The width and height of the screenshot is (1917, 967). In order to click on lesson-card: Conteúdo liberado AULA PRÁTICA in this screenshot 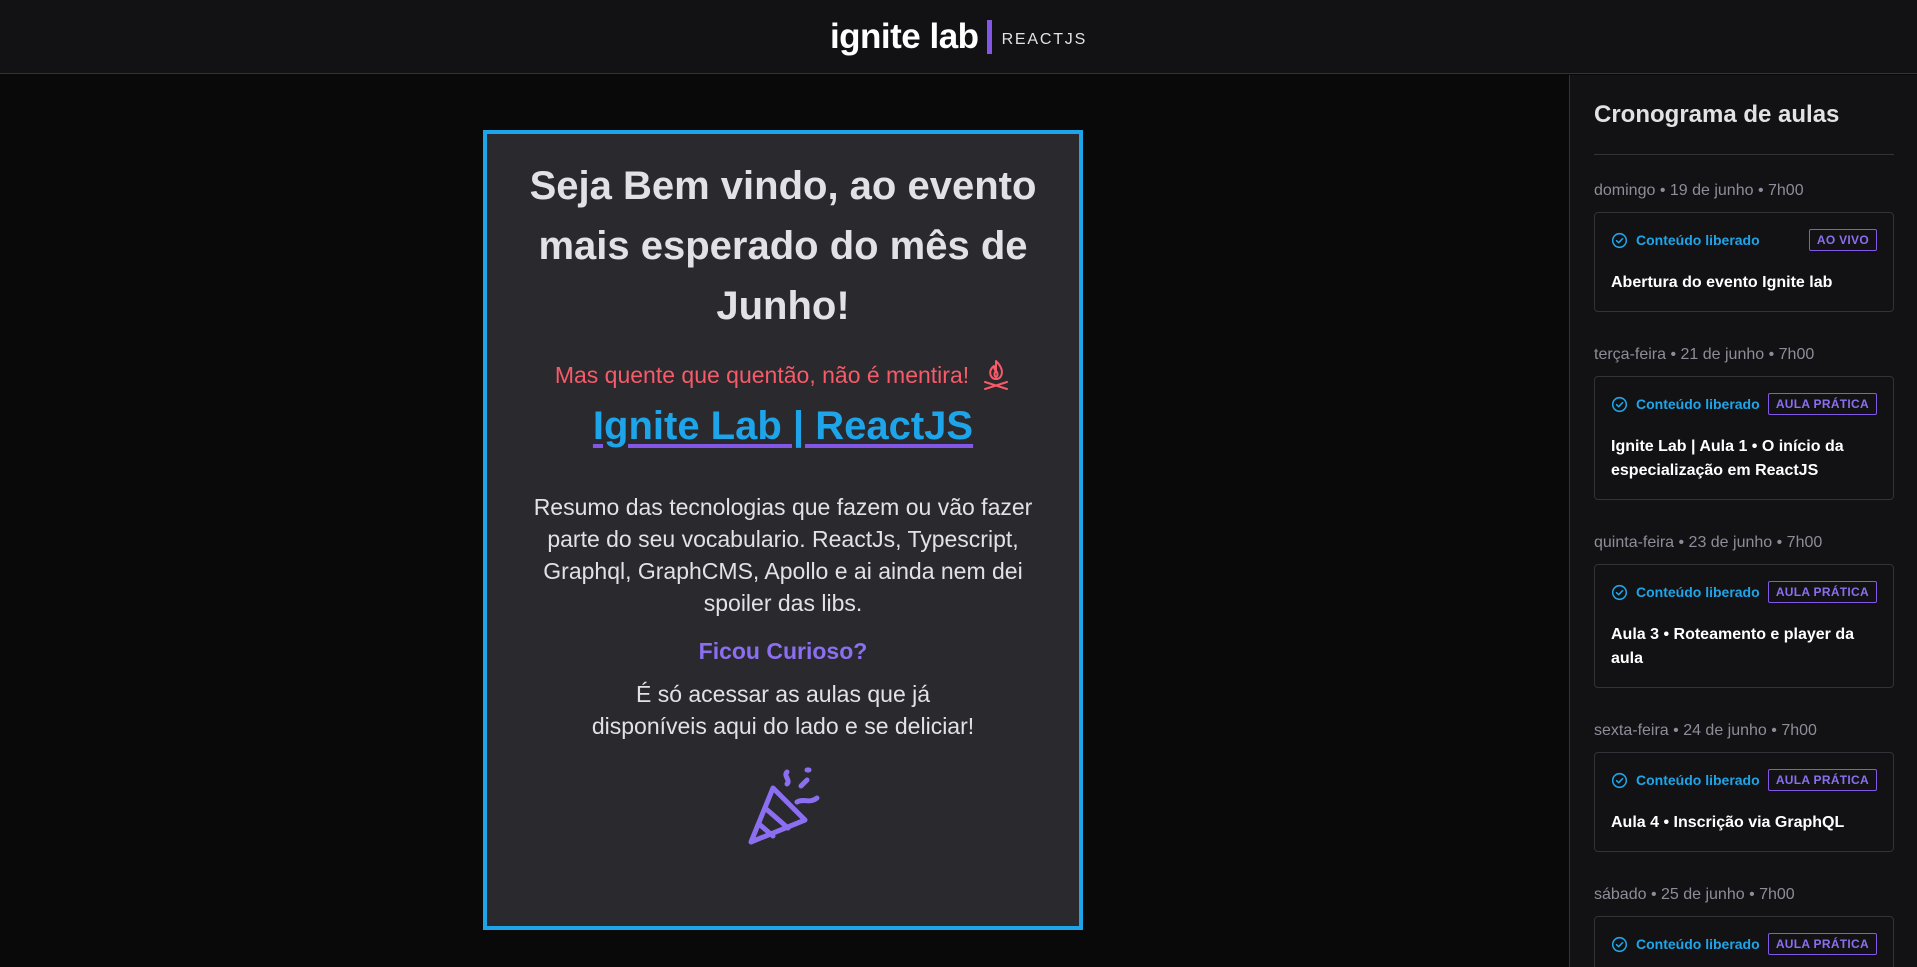, I will do `click(1744, 941)`.